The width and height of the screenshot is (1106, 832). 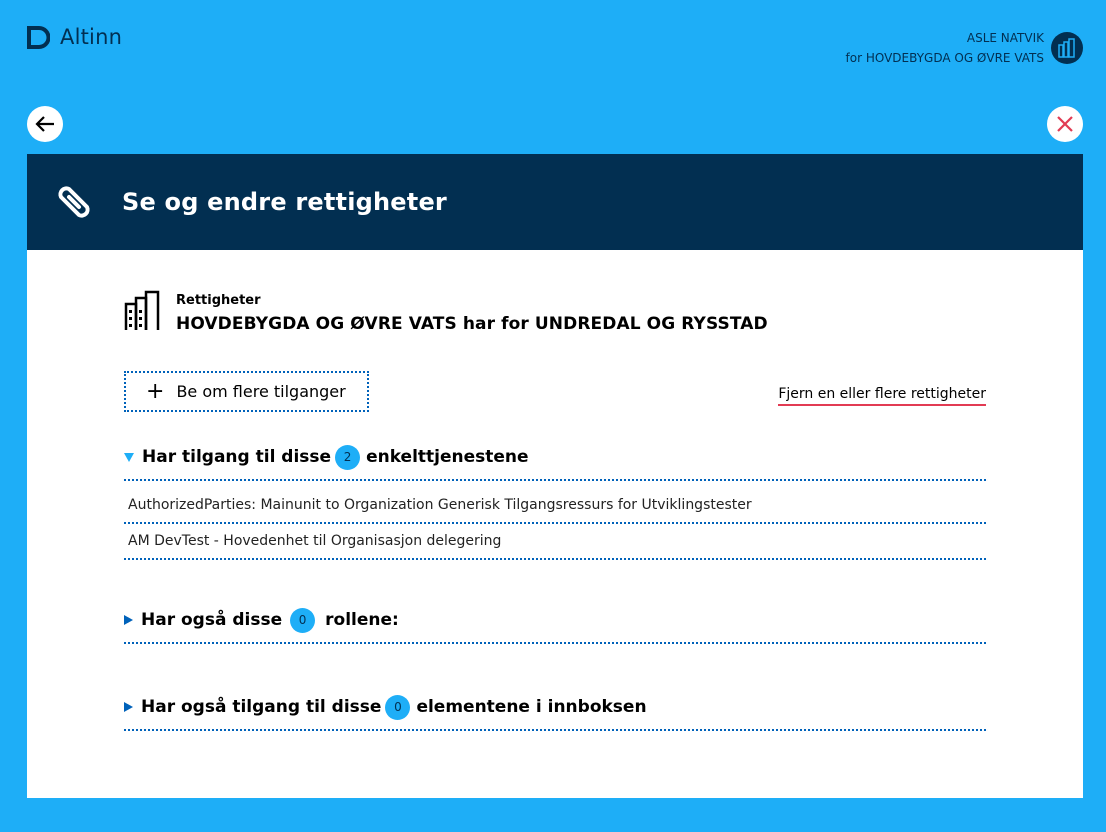 What do you see at coordinates (261, 391) in the screenshot?
I see `request-more-access-label: Be om flere tilganger` at bounding box center [261, 391].